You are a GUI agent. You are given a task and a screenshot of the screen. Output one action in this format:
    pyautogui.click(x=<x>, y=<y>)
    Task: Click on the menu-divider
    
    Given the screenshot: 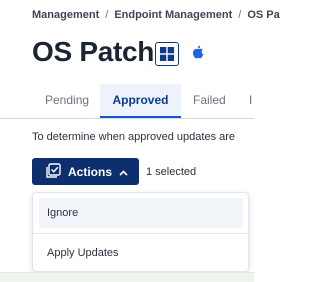 What is the action you would take?
    pyautogui.click(x=140, y=233)
    